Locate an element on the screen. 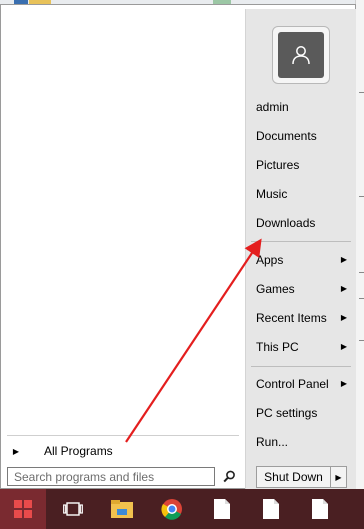 This screenshot has height=529, width=364. taskbar is located at coordinates (182, 509).